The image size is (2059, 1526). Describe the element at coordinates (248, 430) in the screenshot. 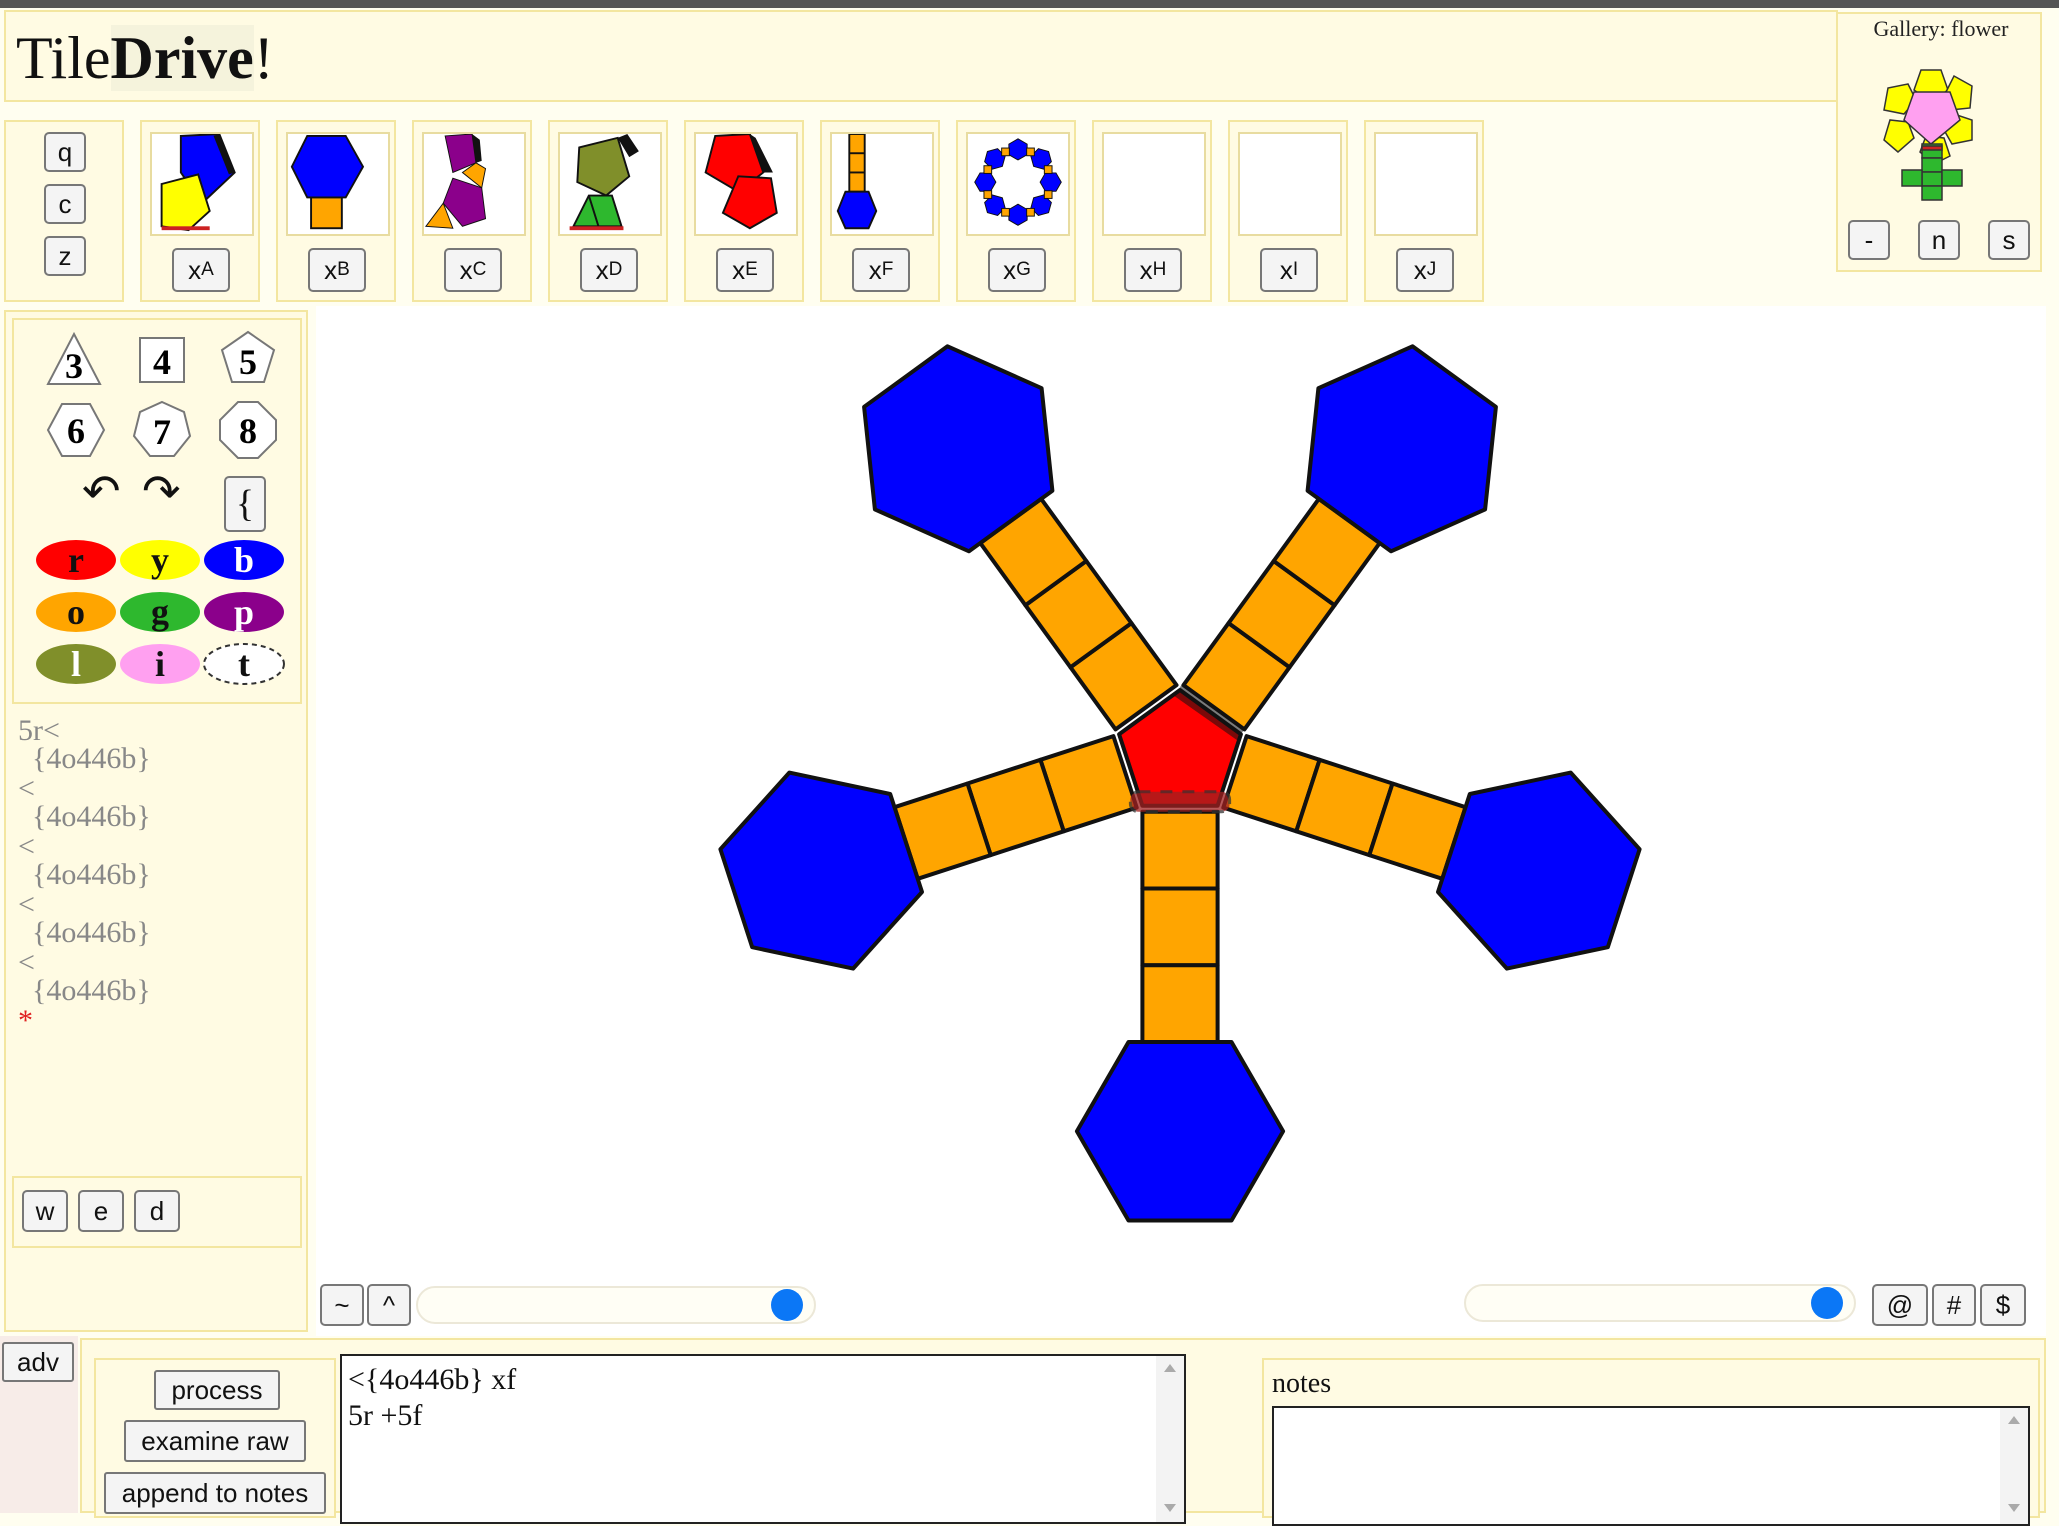

I see `octagon-button: 8` at that location.